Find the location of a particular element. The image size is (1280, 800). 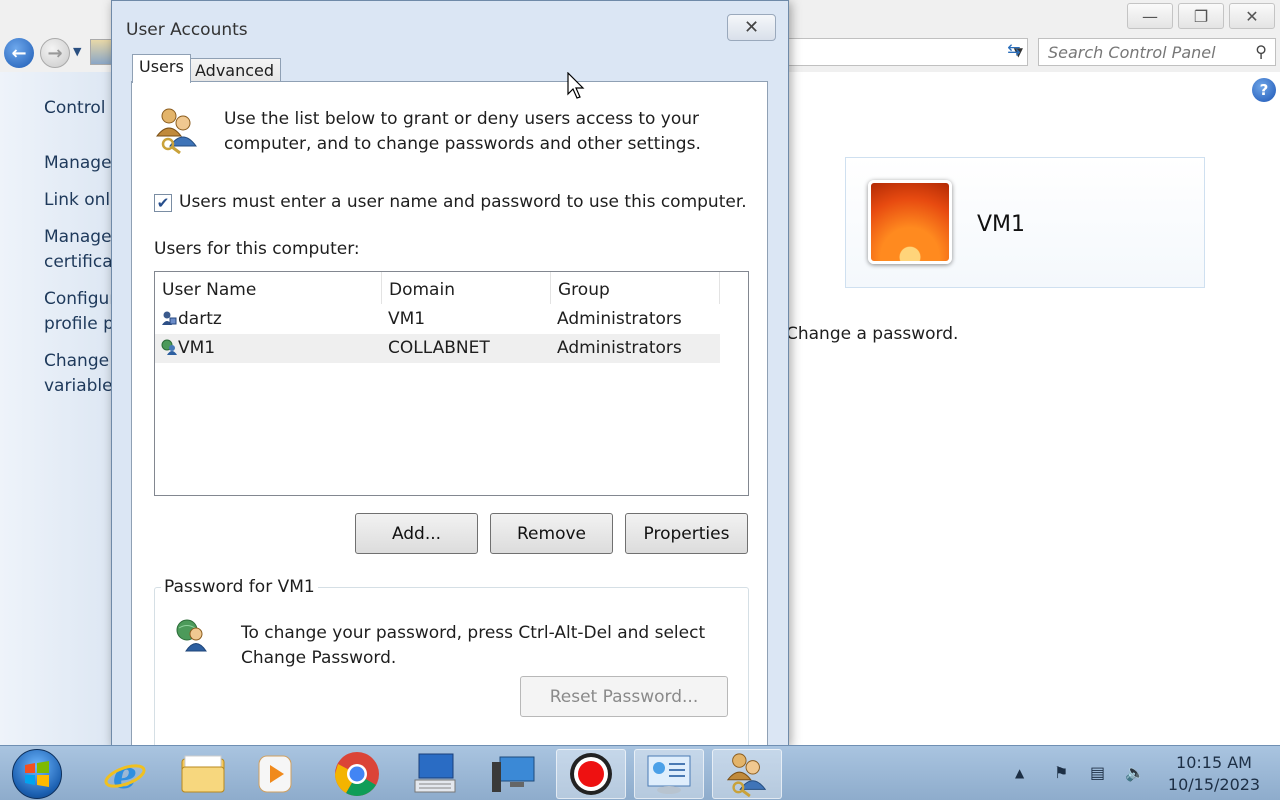

help-icon: ? is located at coordinates (1264, 90).